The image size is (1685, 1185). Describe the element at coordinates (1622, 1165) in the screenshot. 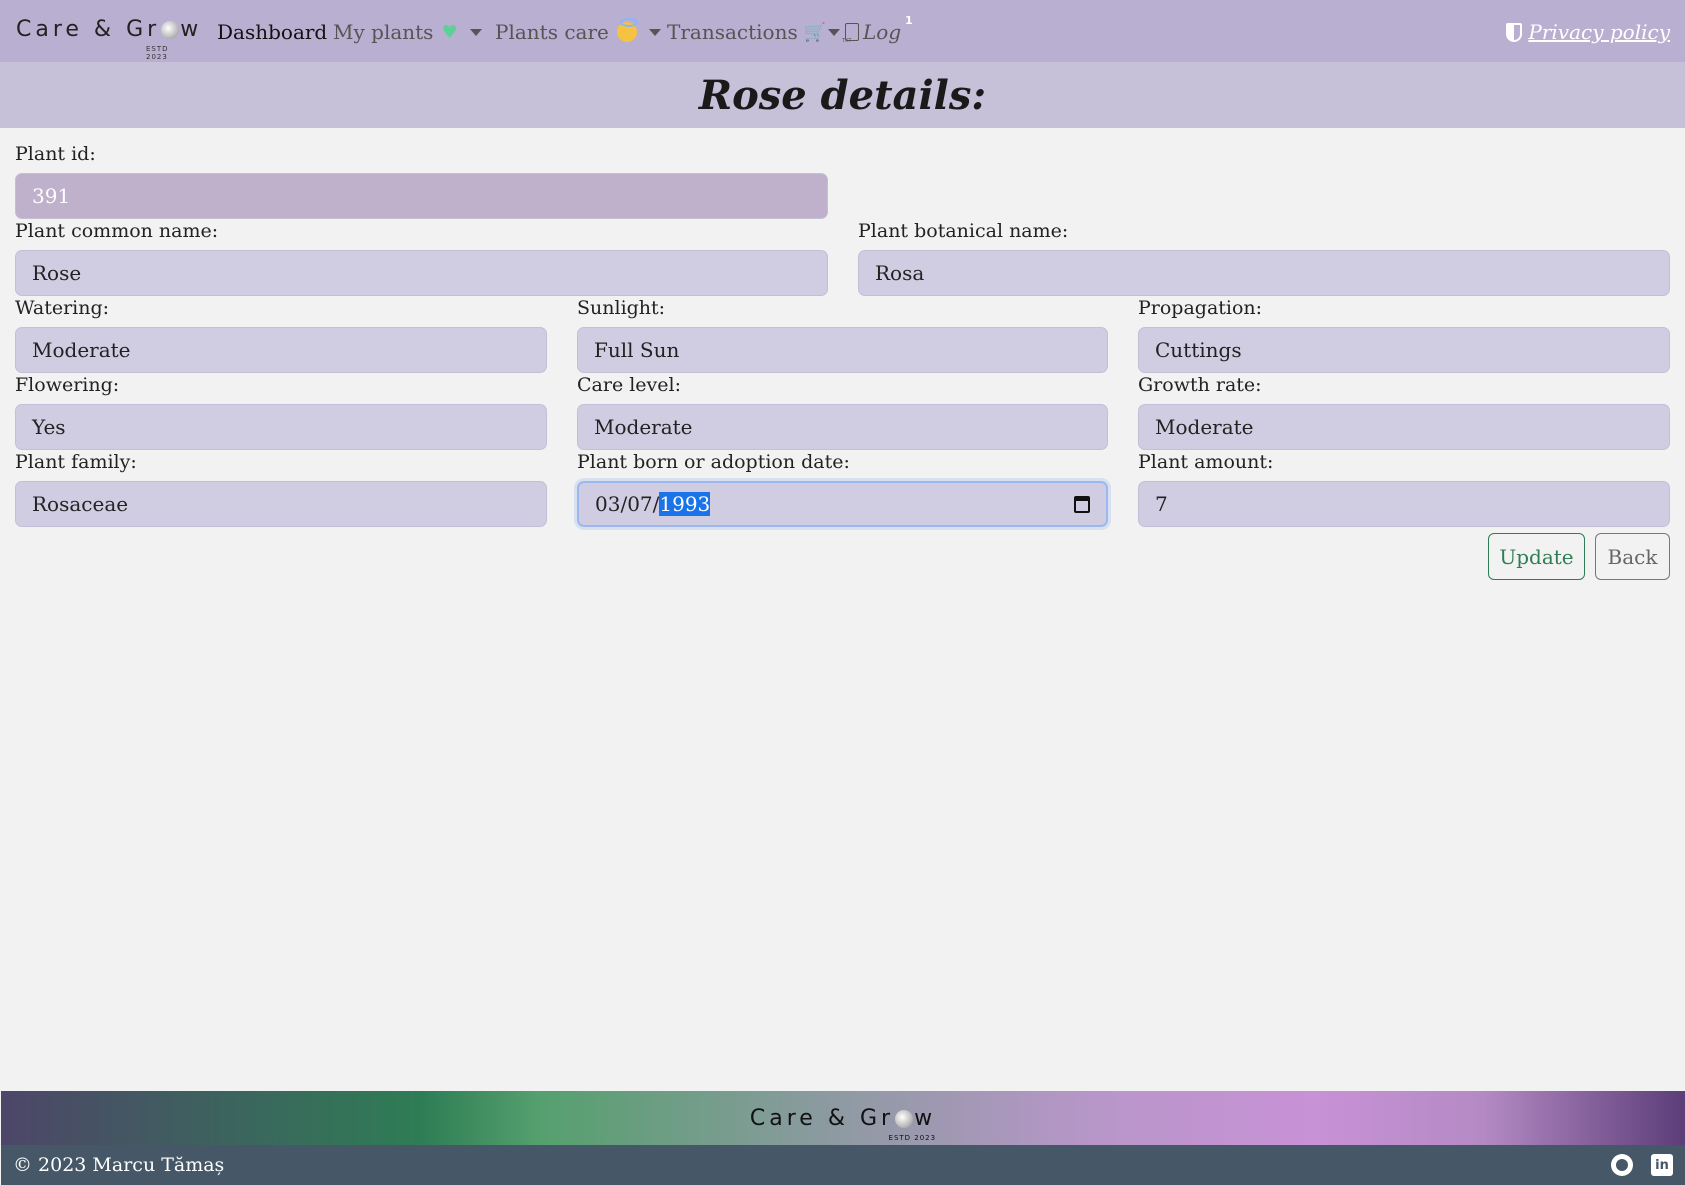

I see `github-icon` at that location.